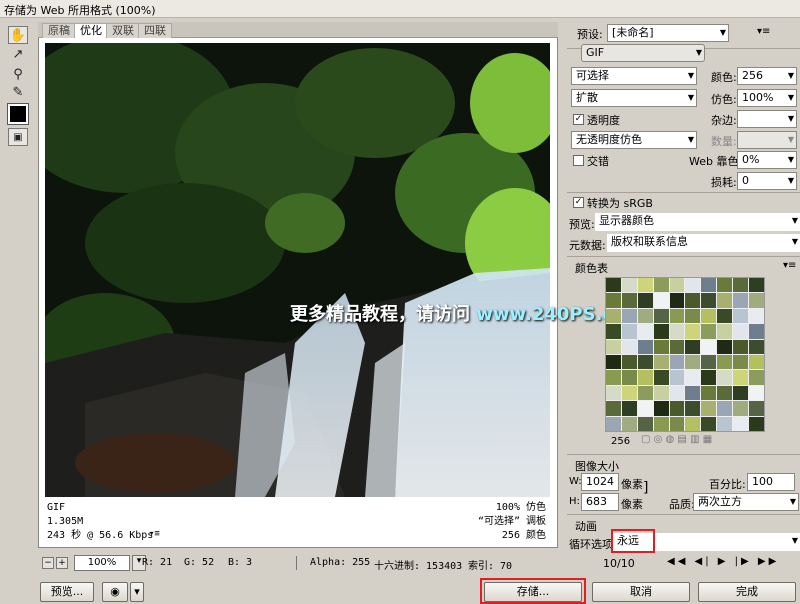  What do you see at coordinates (18, 114) in the screenshot?
I see `eyedropper-color-swatch` at bounding box center [18, 114].